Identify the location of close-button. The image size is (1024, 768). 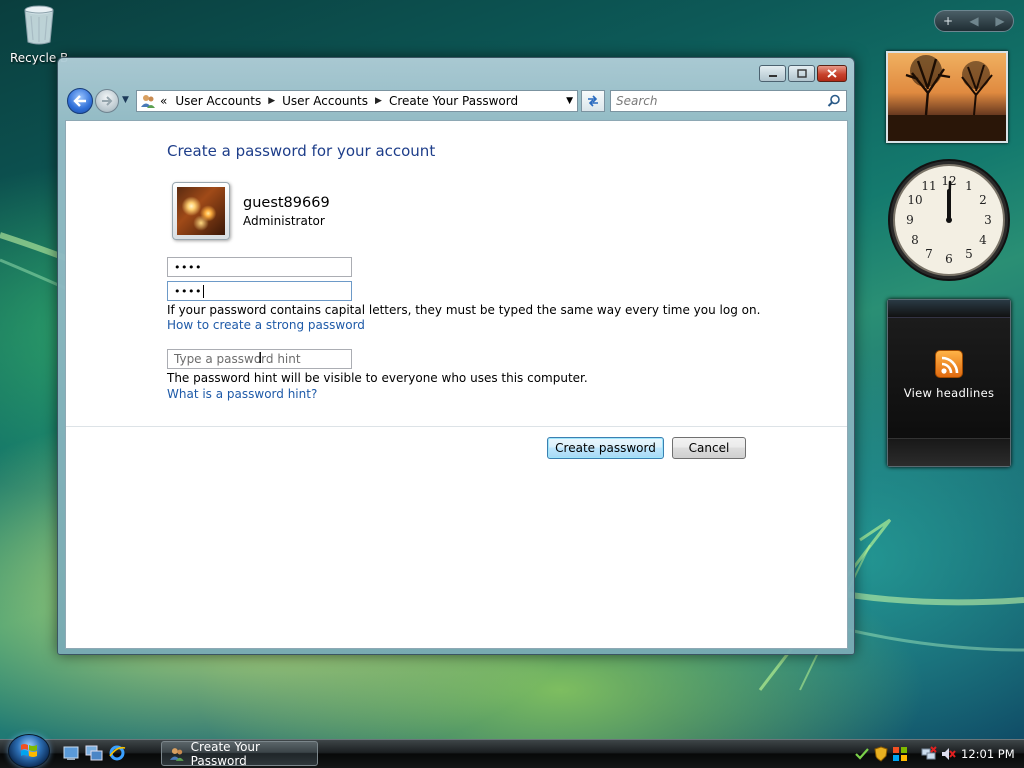
(832, 73).